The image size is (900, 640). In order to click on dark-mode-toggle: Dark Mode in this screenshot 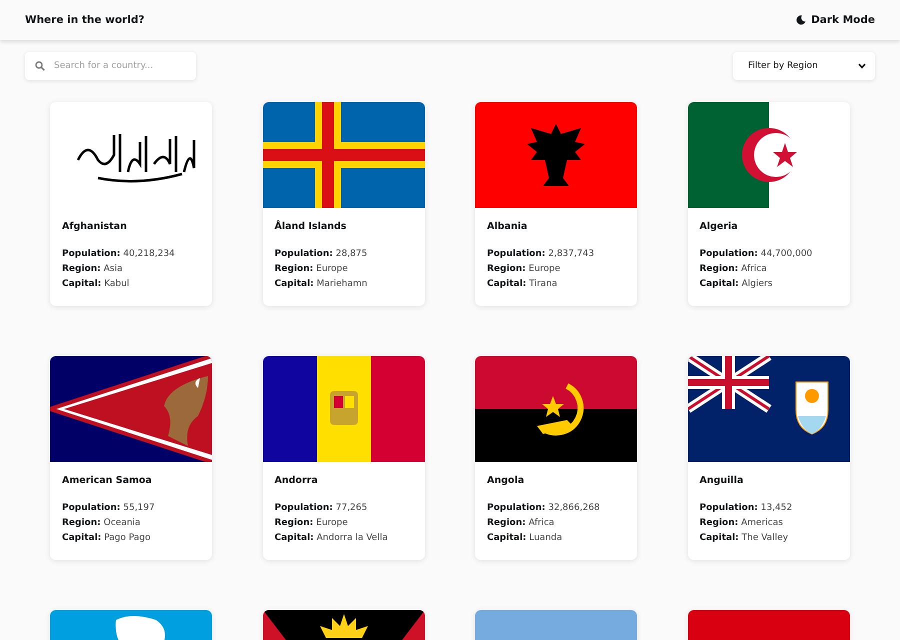, I will do `click(835, 20)`.